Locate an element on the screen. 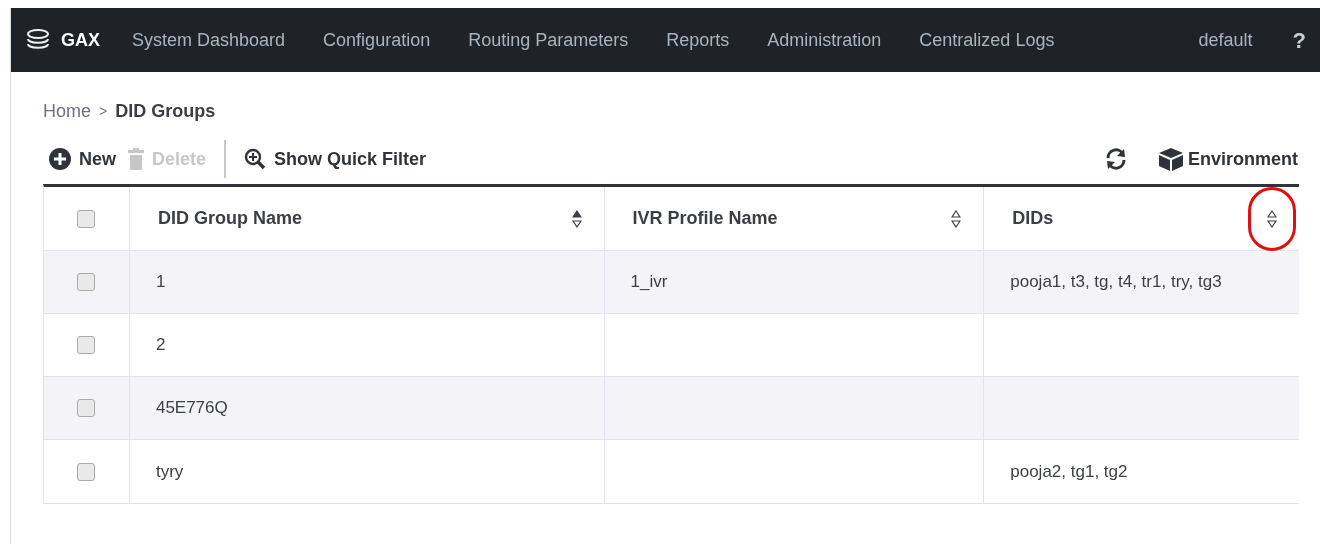 This screenshot has height=544, width=1320. user-menu: default is located at coordinates (1225, 40).